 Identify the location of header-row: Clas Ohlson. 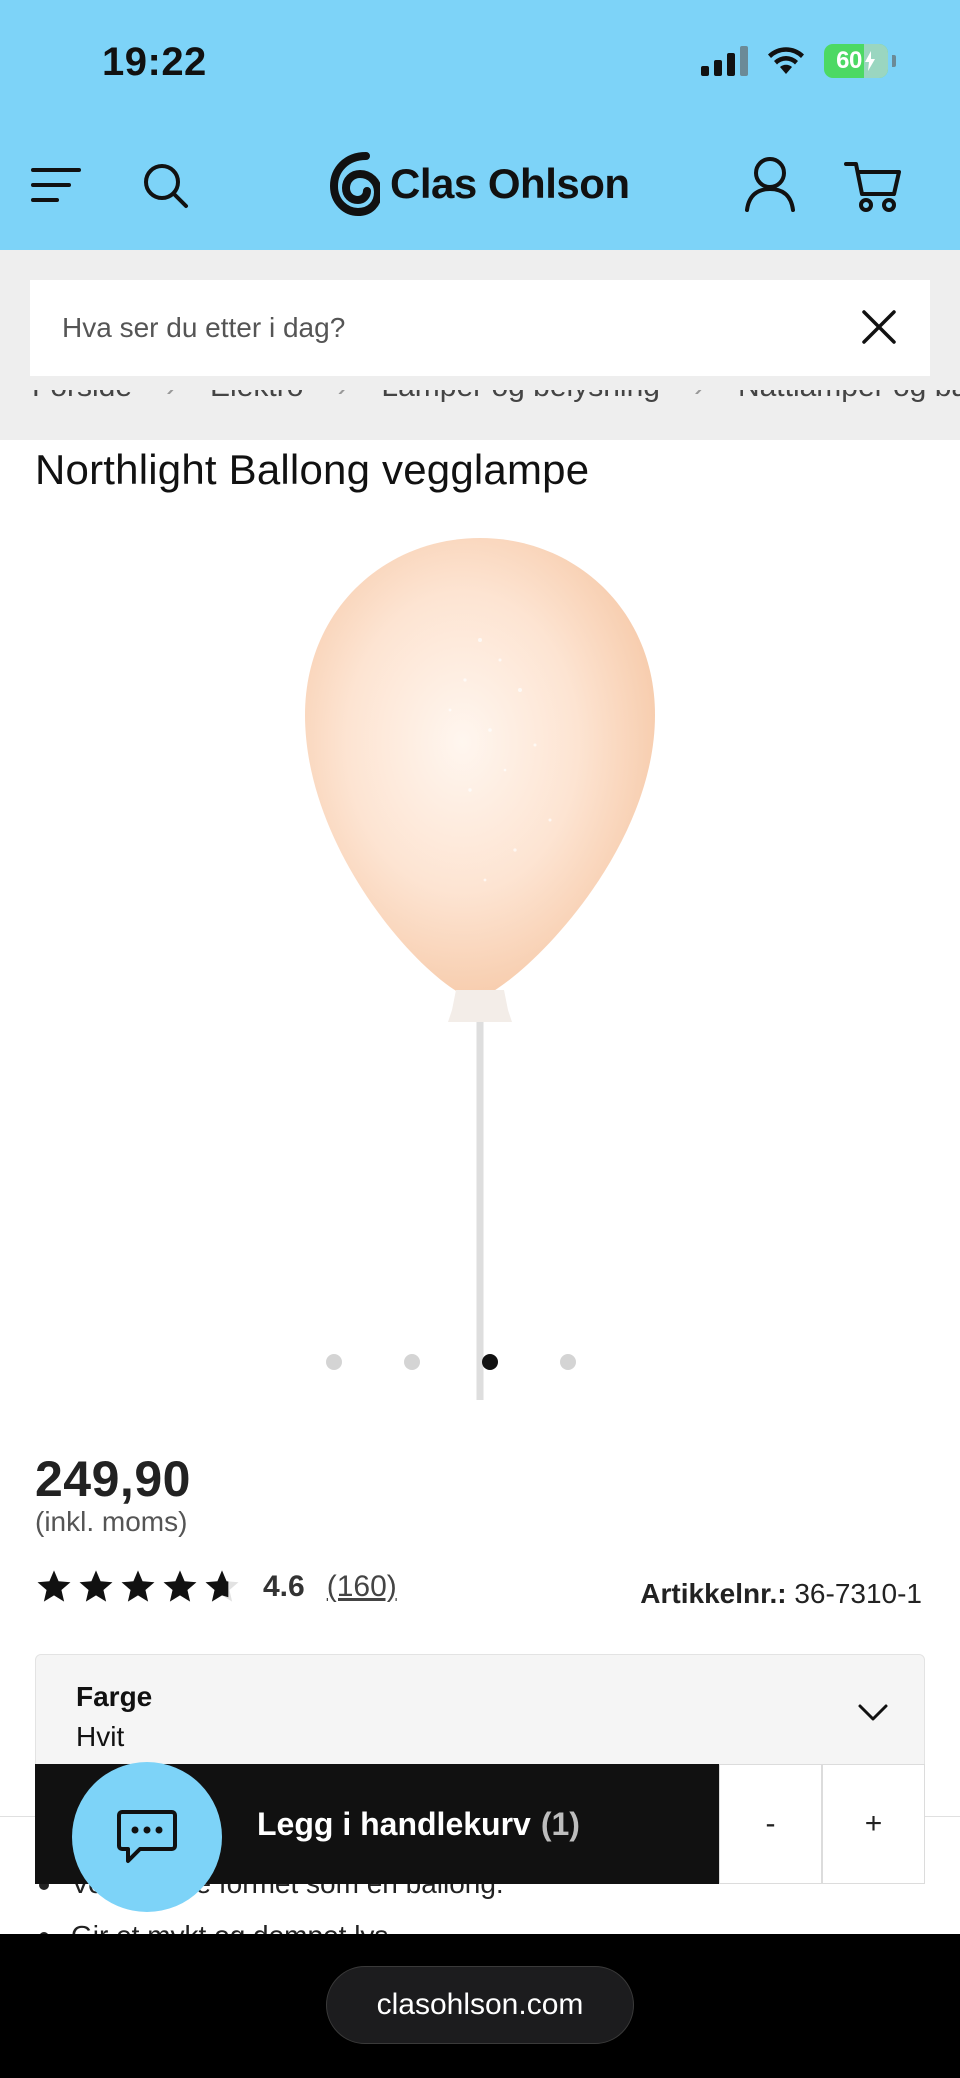
(480, 185).